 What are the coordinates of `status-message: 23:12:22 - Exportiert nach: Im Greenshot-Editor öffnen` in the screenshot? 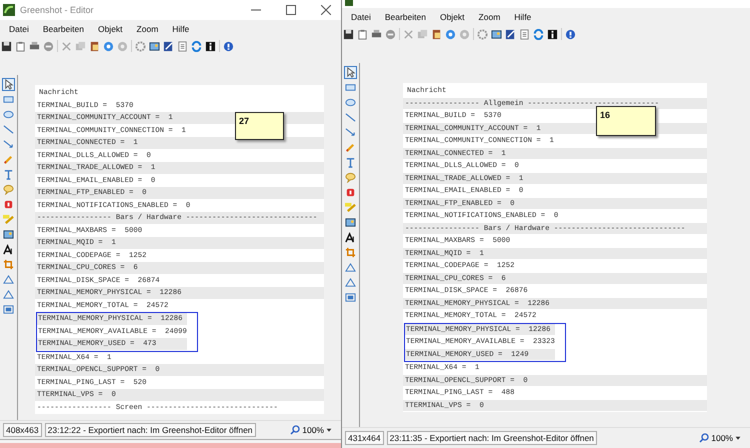 It's located at (150, 430).